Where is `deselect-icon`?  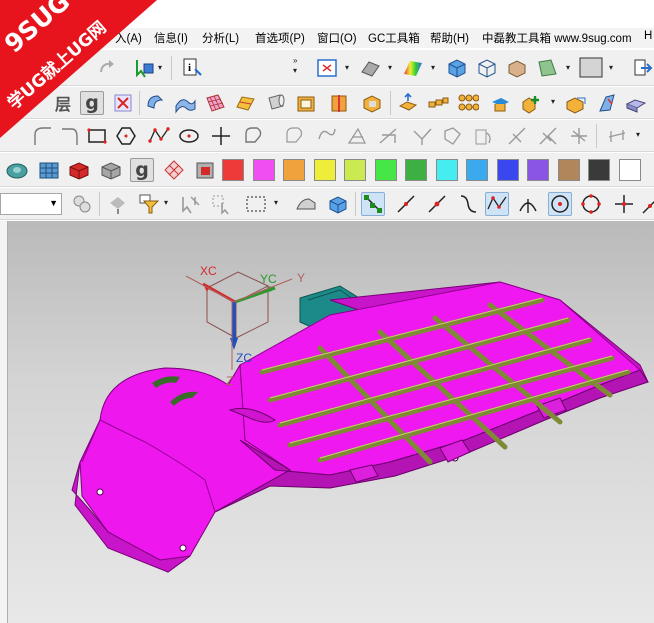 deselect-icon is located at coordinates (221, 204).